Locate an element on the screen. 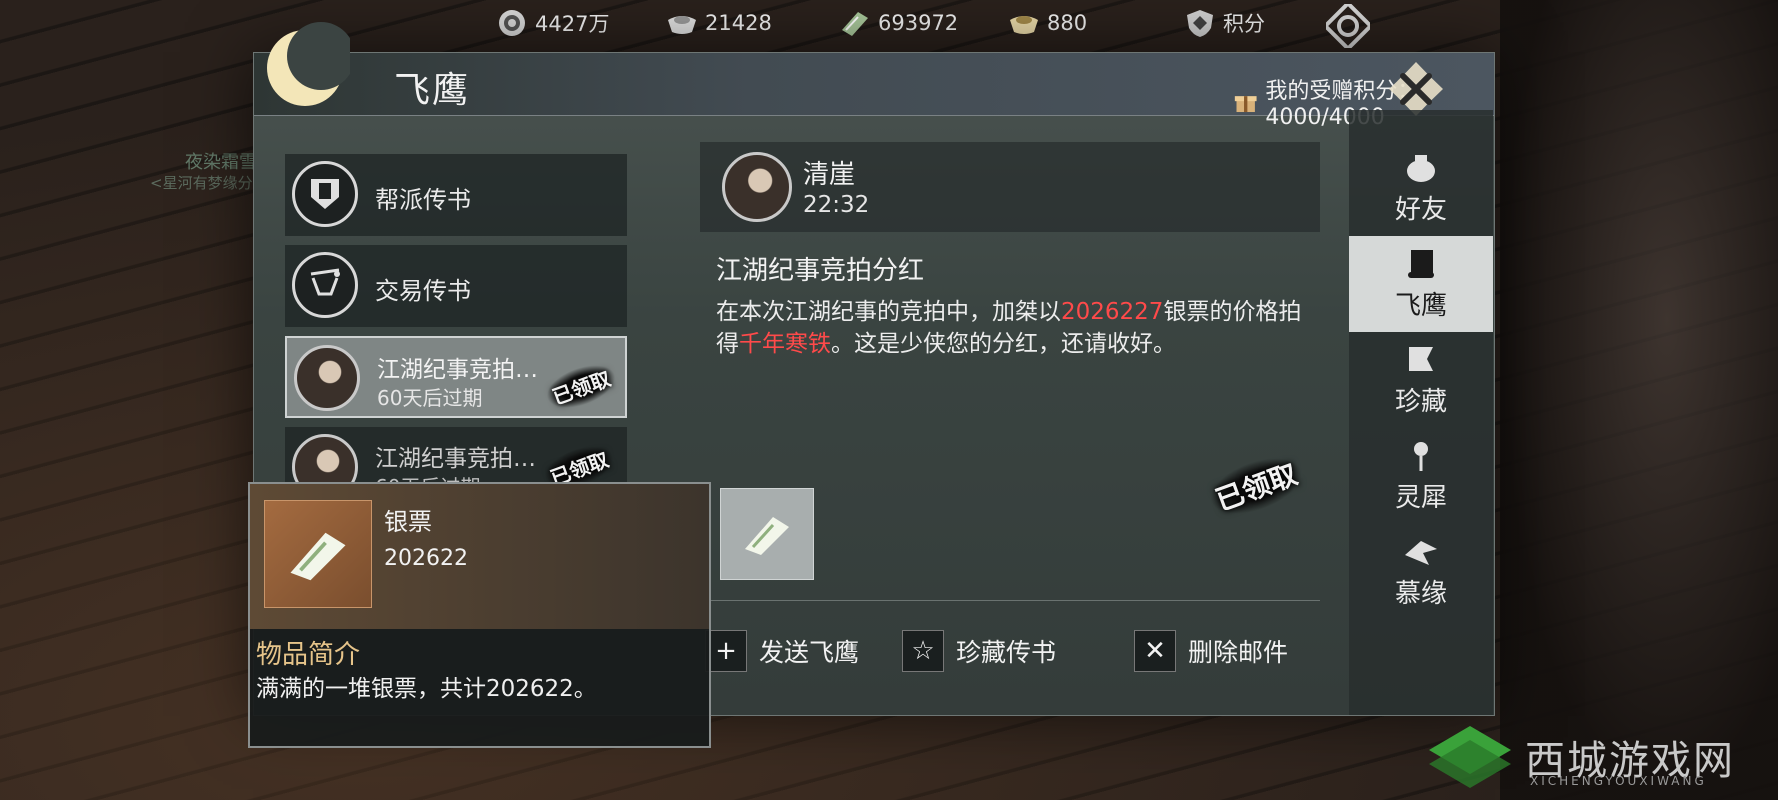 The image size is (1778, 800). currency-gold-ingot: 880 is located at coordinates (1047, 23).